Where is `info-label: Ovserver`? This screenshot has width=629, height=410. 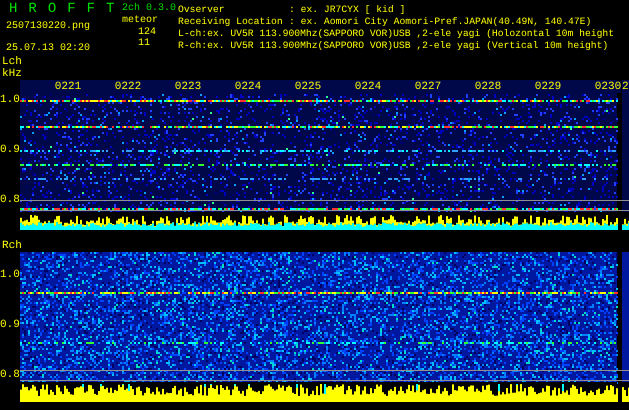
info-label: Ovserver is located at coordinates (202, 10).